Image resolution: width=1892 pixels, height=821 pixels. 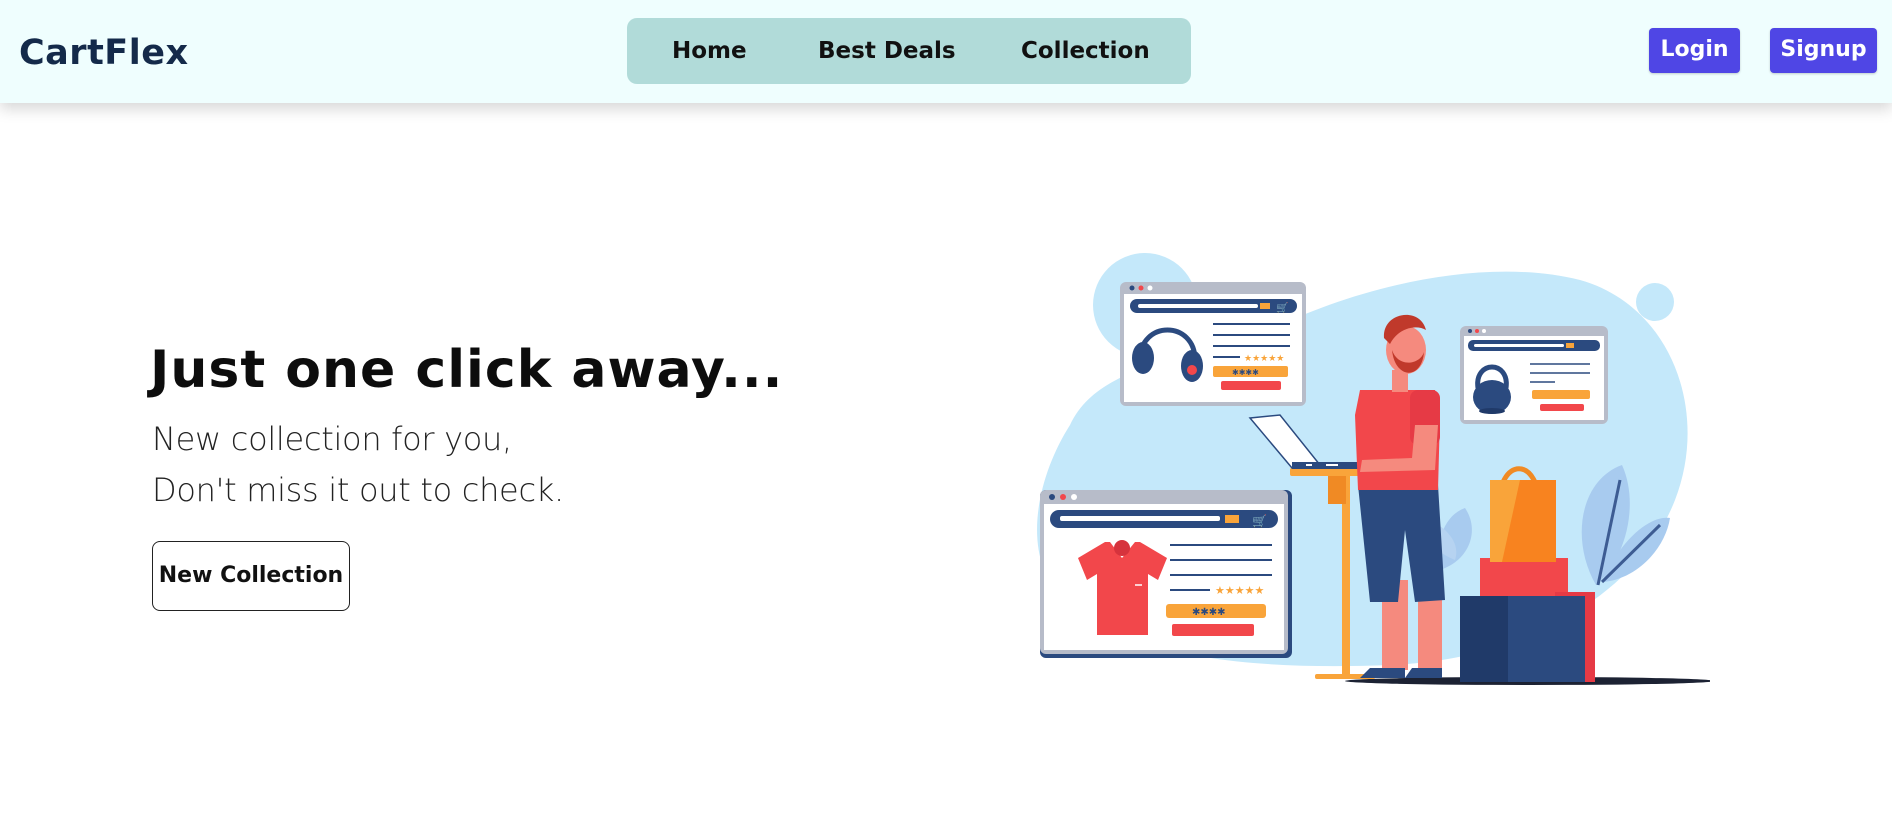 What do you see at coordinates (1823, 50) in the screenshot?
I see `signup-button: Signup` at bounding box center [1823, 50].